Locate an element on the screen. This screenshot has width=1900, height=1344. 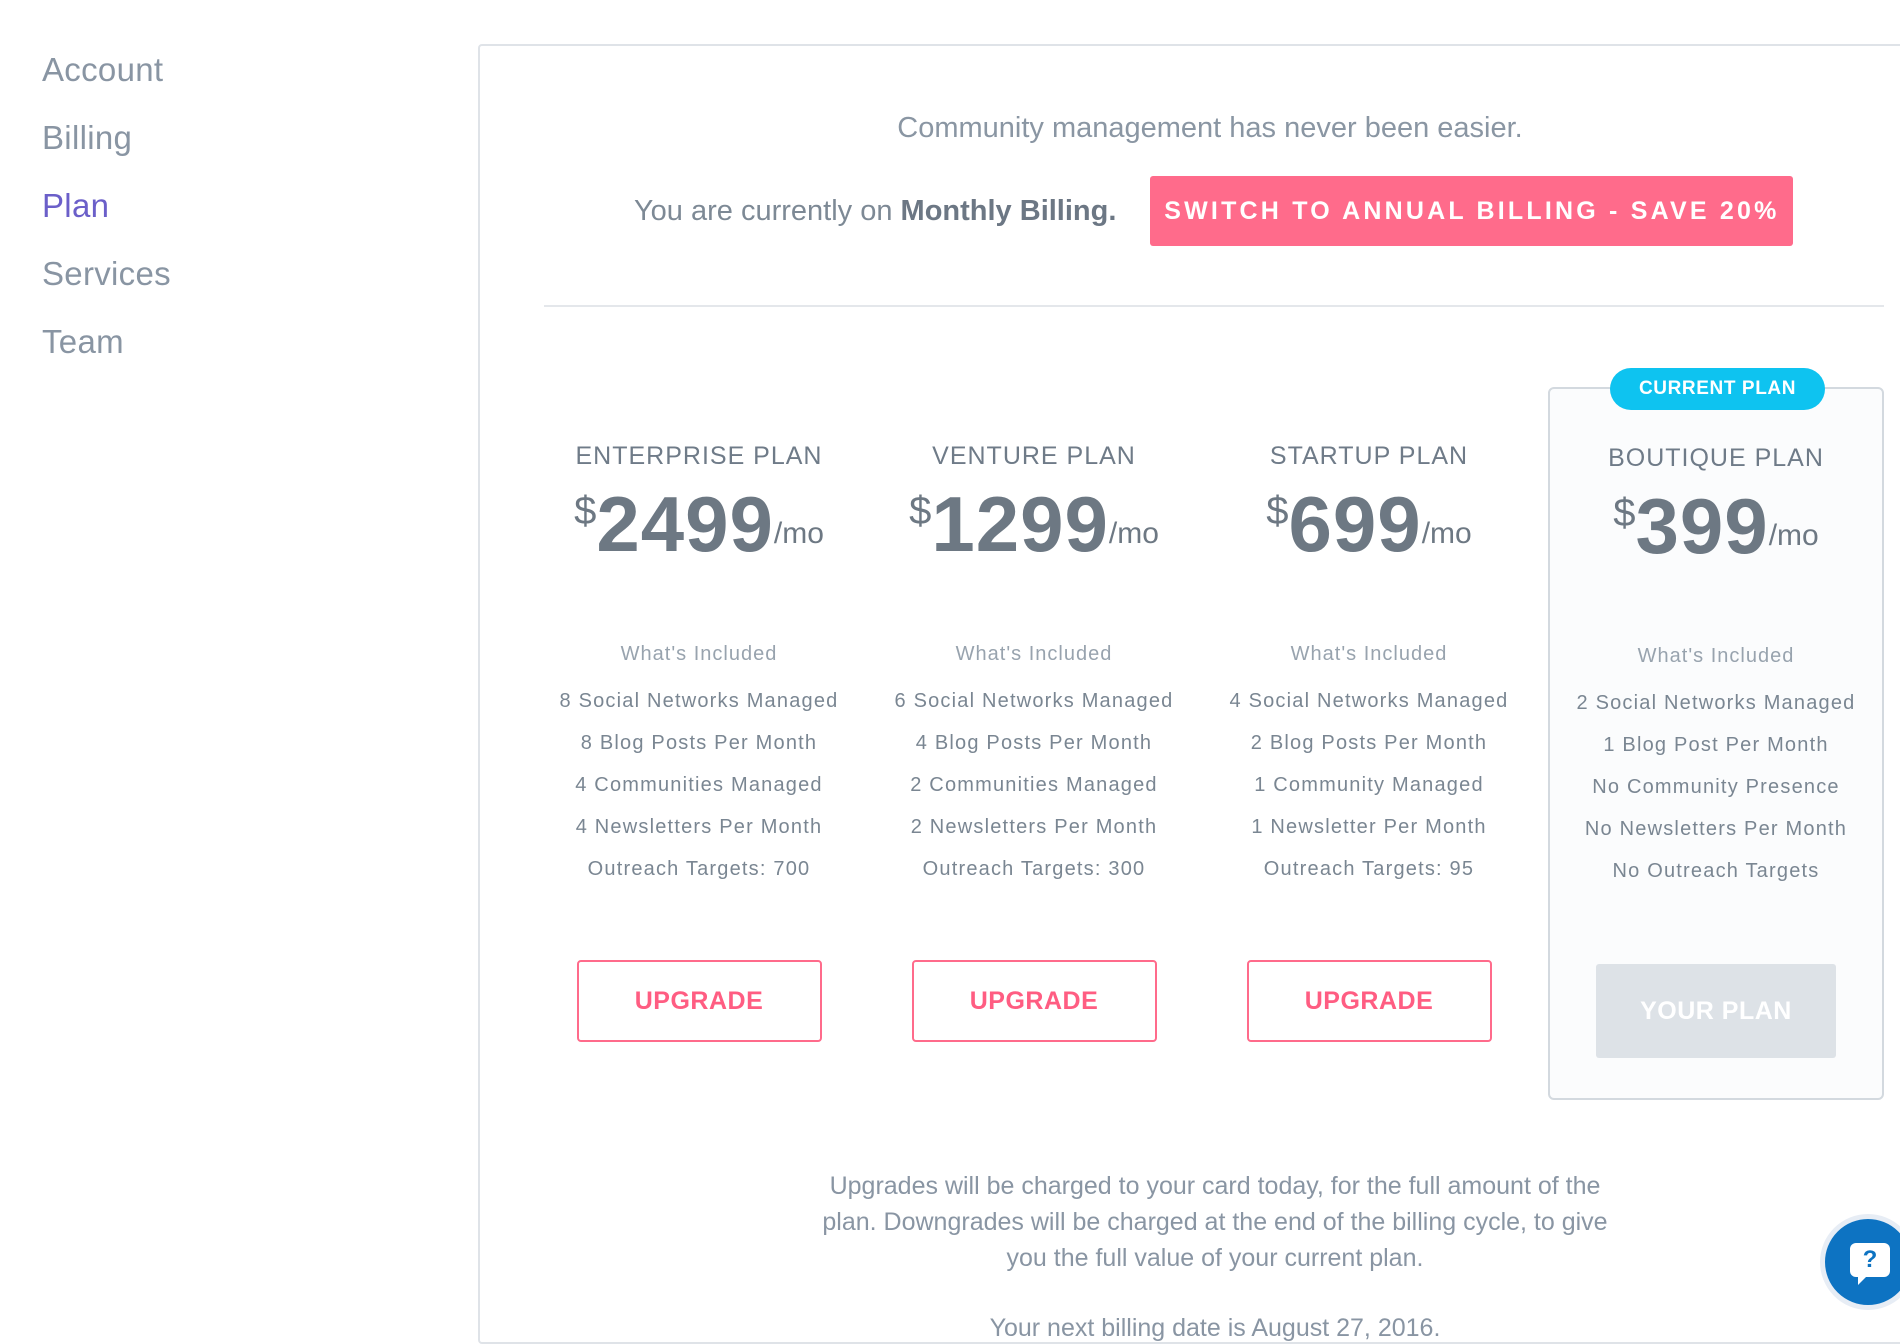
billing-mode: Monthly Billing. is located at coordinates (1008, 210).